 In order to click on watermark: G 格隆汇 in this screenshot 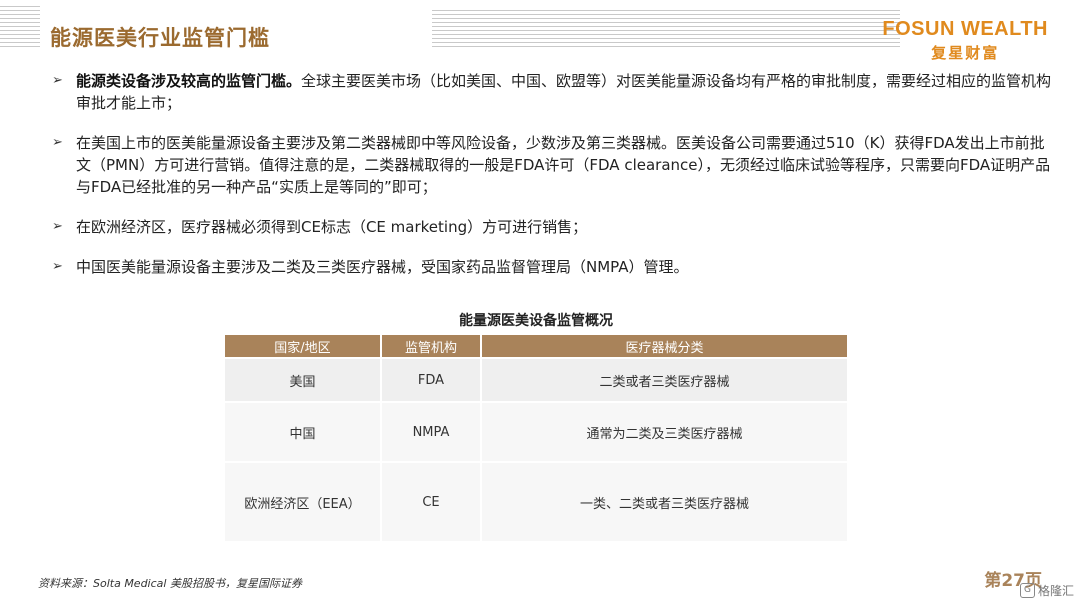, I will do `click(1046, 590)`.